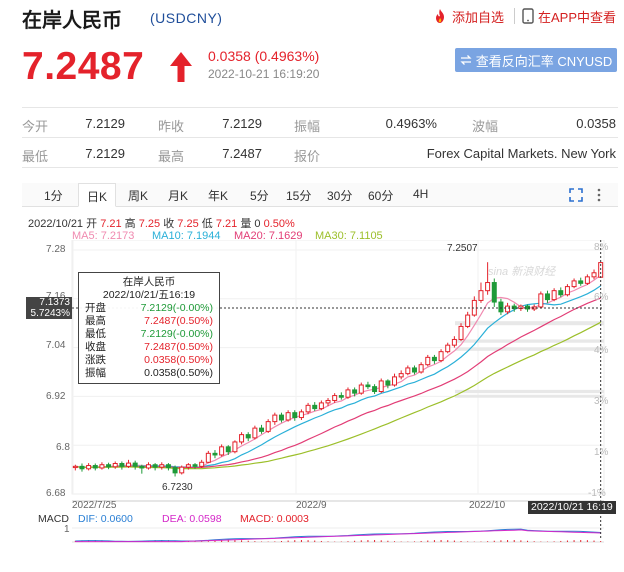 The image size is (624, 572). I want to click on tooltip-row: 最高 7.2487(0.50%), so click(149, 321).